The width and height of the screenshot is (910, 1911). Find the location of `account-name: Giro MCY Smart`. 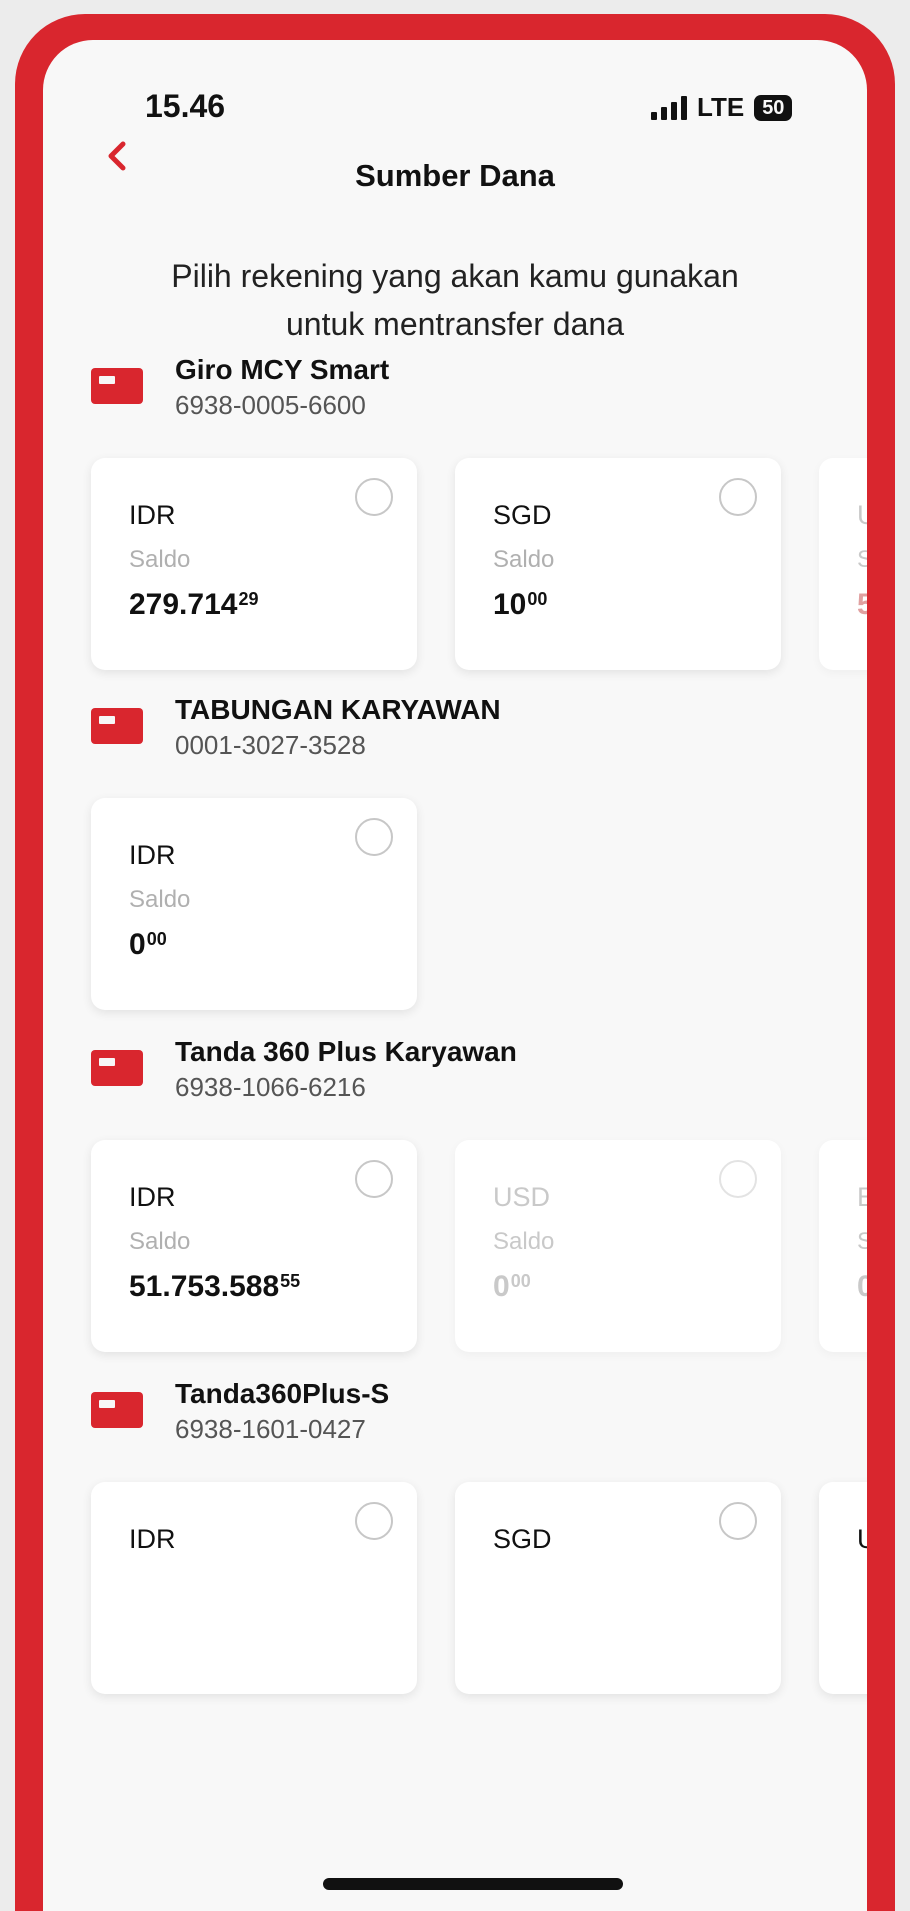

account-name: Giro MCY Smart is located at coordinates (282, 369).